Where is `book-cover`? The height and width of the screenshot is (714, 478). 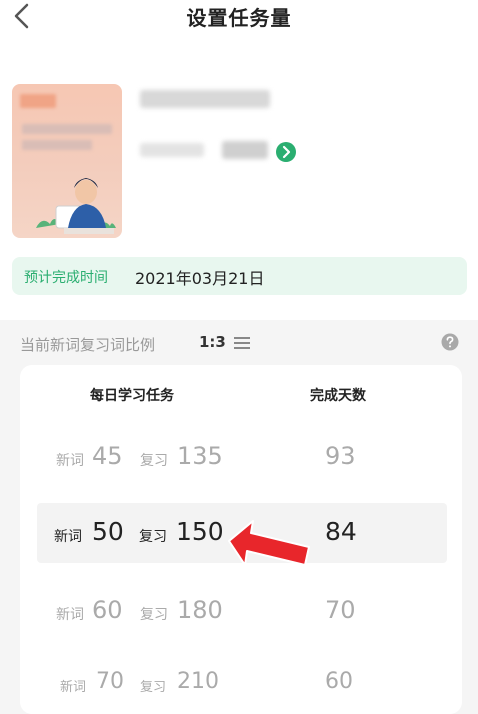
book-cover is located at coordinates (67, 161).